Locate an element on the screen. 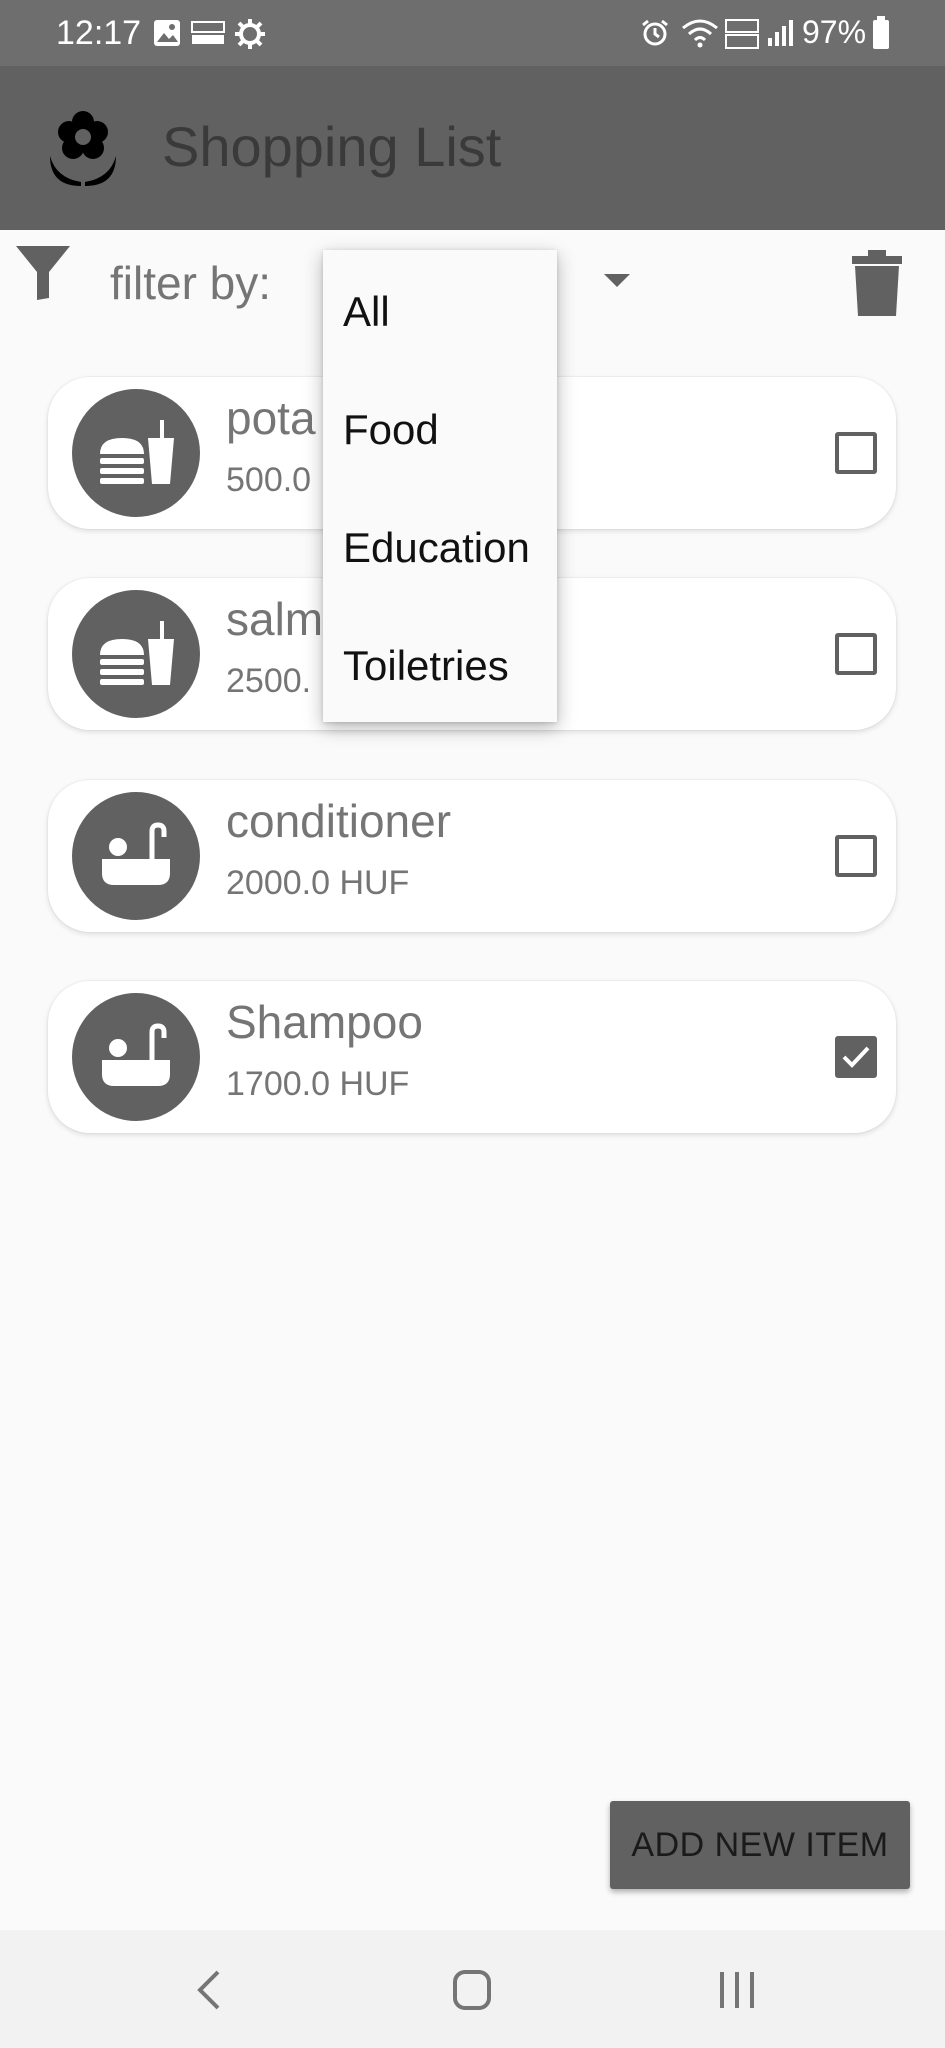  filter-icon is located at coordinates (43, 275).